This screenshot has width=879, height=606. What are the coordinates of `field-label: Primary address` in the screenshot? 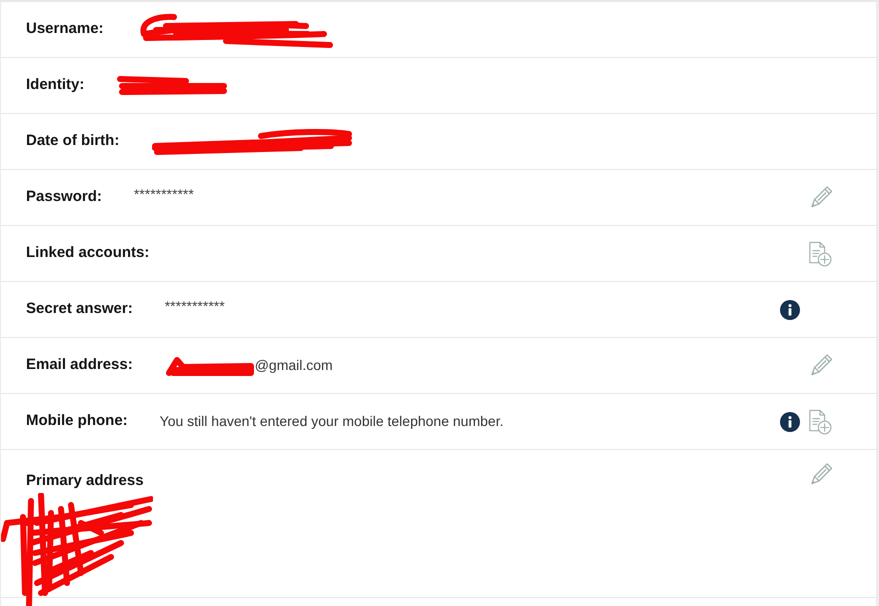 It's located at (85, 481).